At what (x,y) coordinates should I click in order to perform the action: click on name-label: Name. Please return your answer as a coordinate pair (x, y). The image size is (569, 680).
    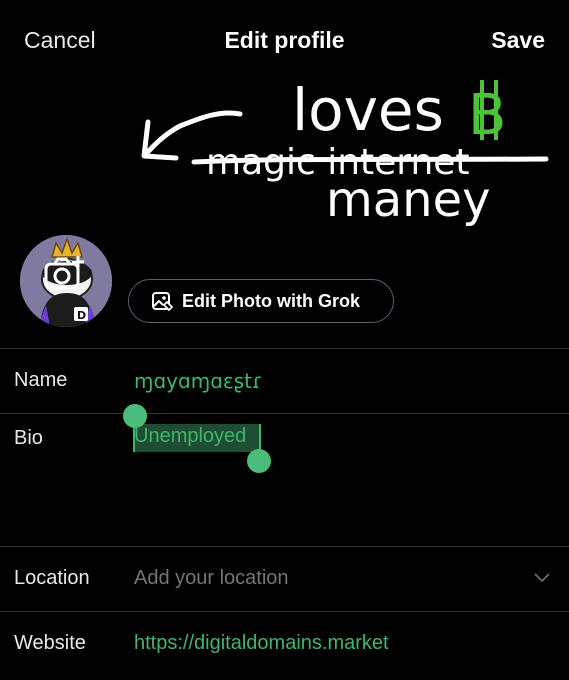
    Looking at the image, I should click on (41, 380).